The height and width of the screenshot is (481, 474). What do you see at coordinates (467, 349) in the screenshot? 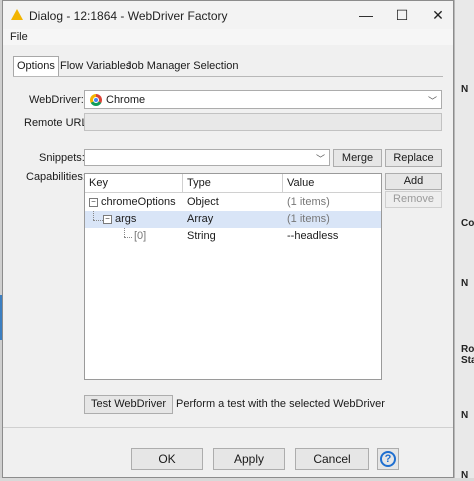
I see `background-fragment: Ro` at bounding box center [467, 349].